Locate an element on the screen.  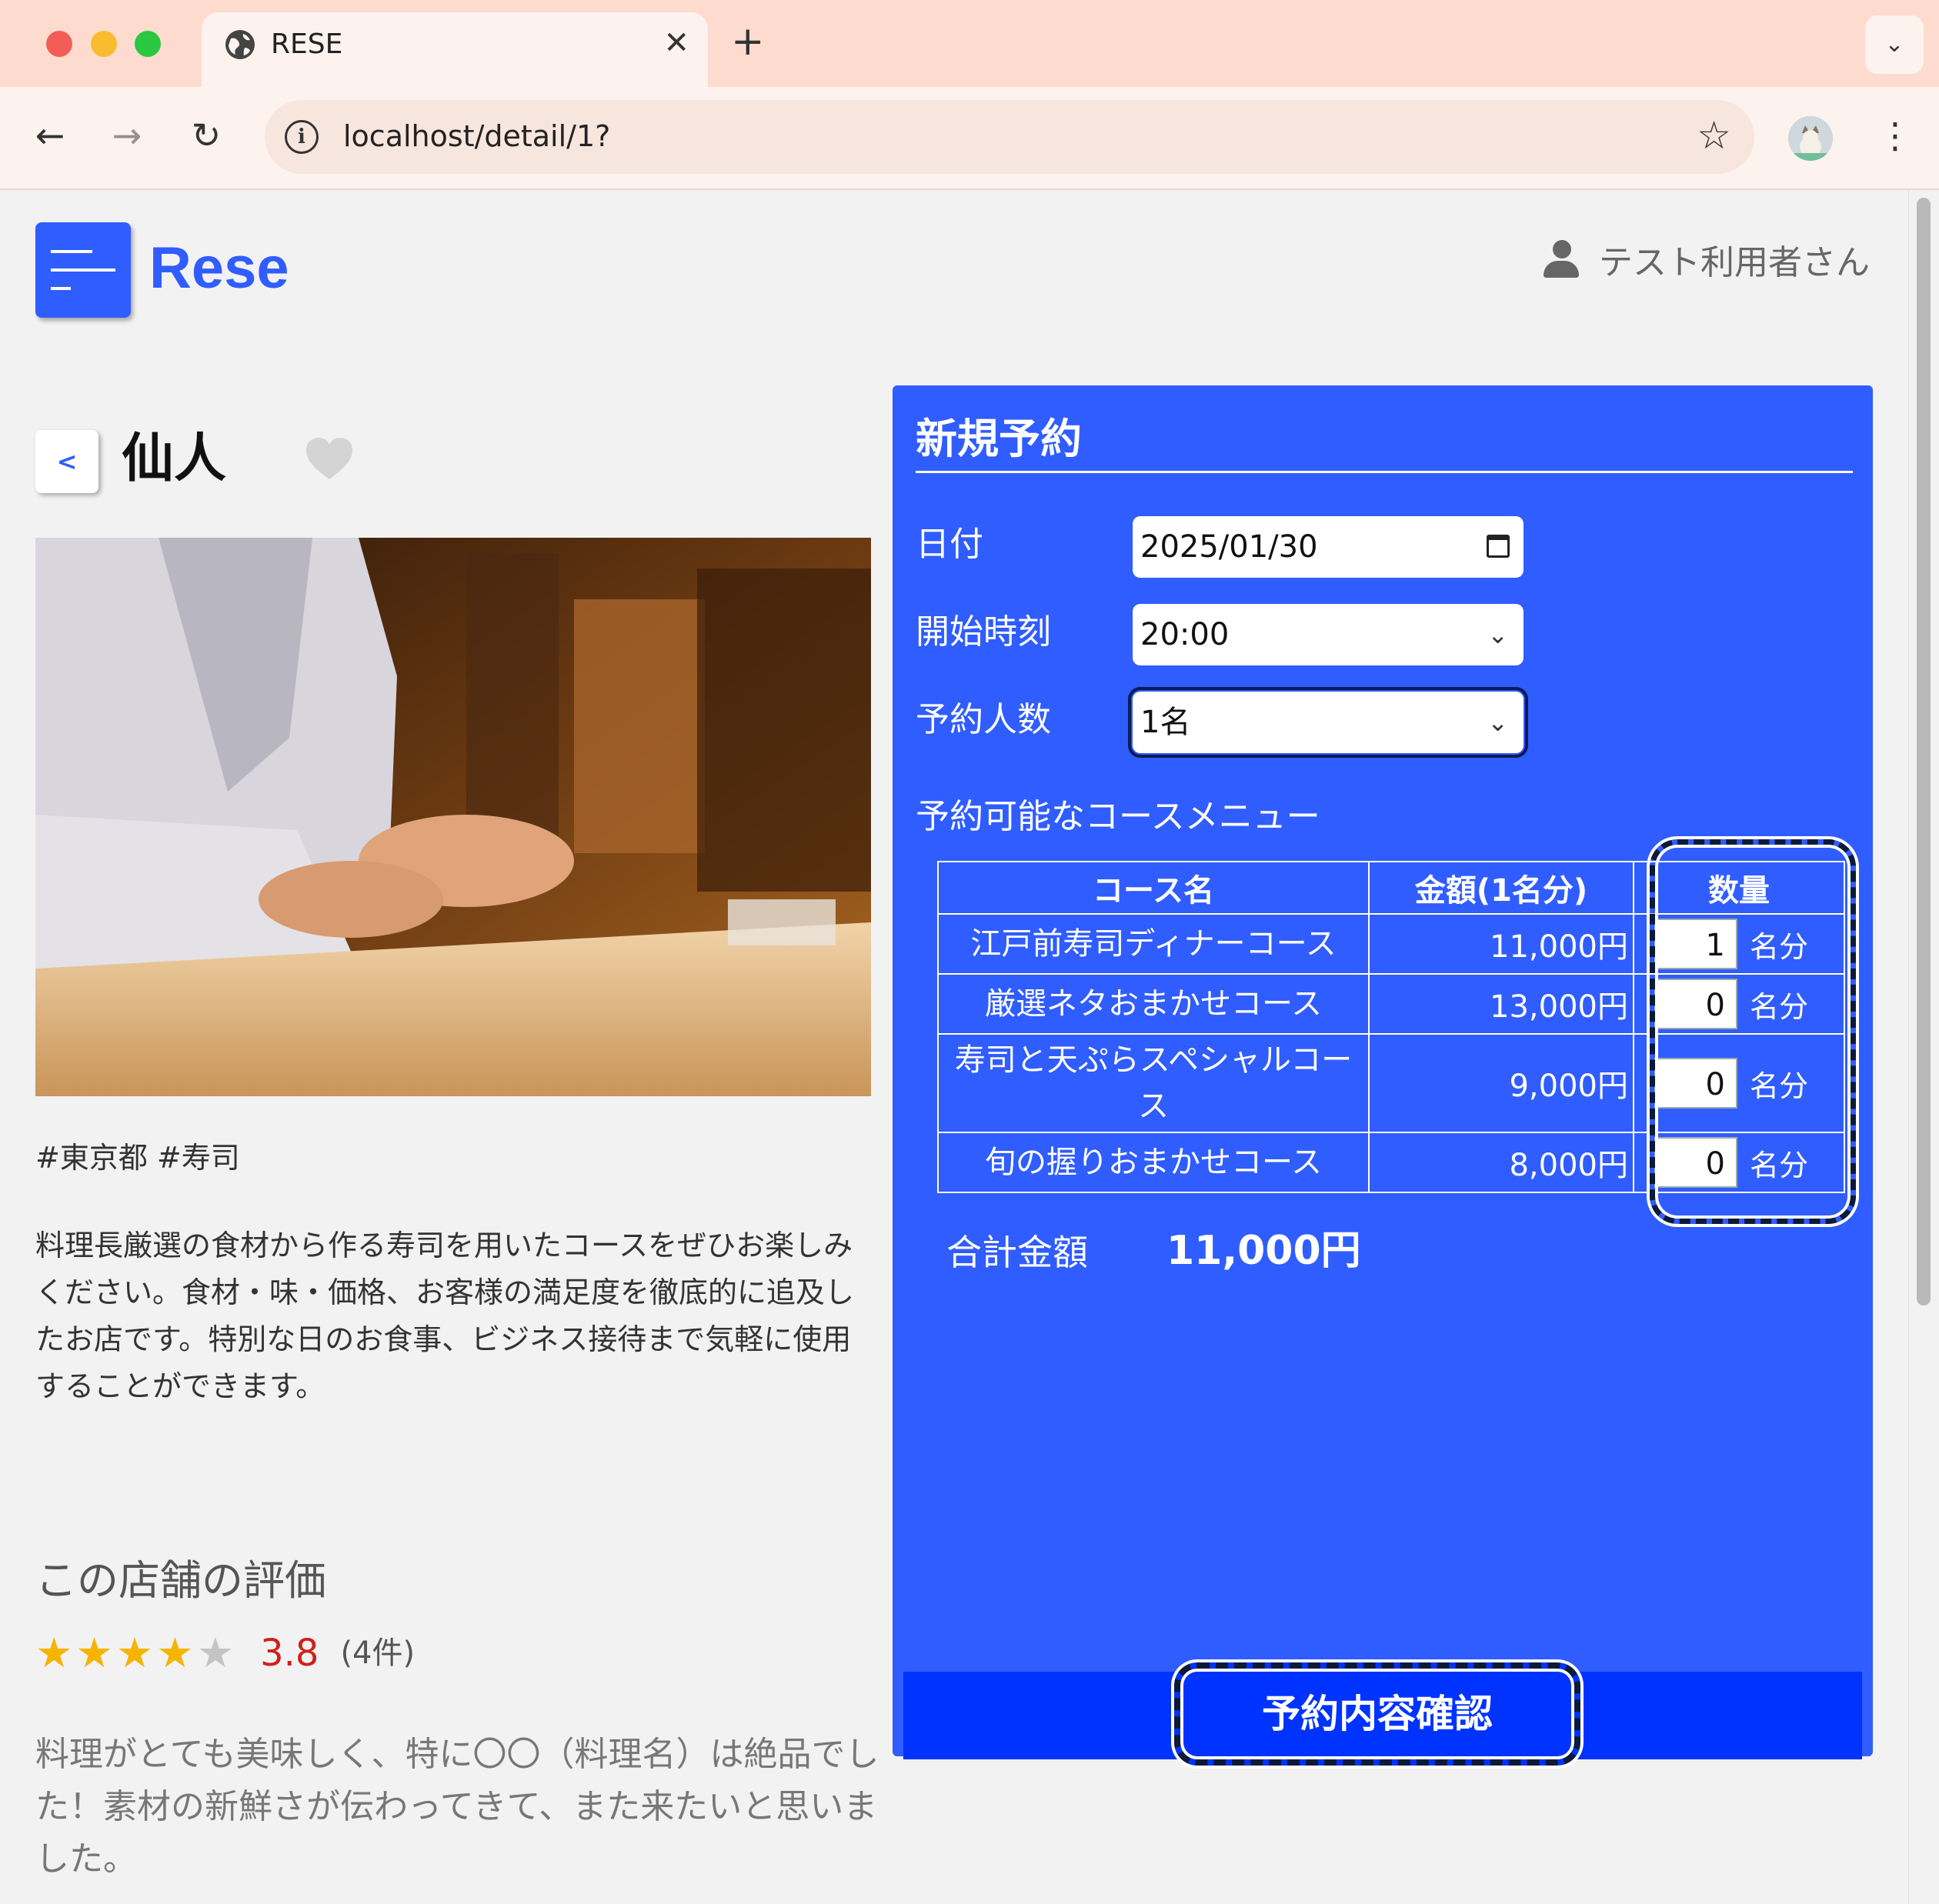
course-name: 厳選ネタおまかせコース is located at coordinates (1153, 1004).